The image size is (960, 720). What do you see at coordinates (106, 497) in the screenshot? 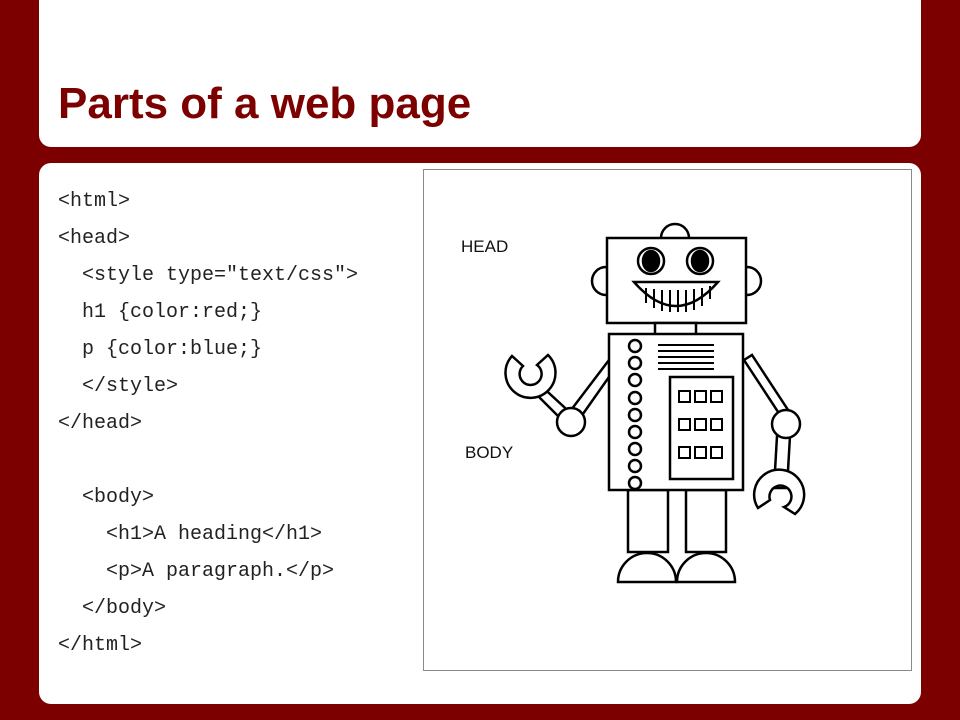
I see `code-line: <body>` at bounding box center [106, 497].